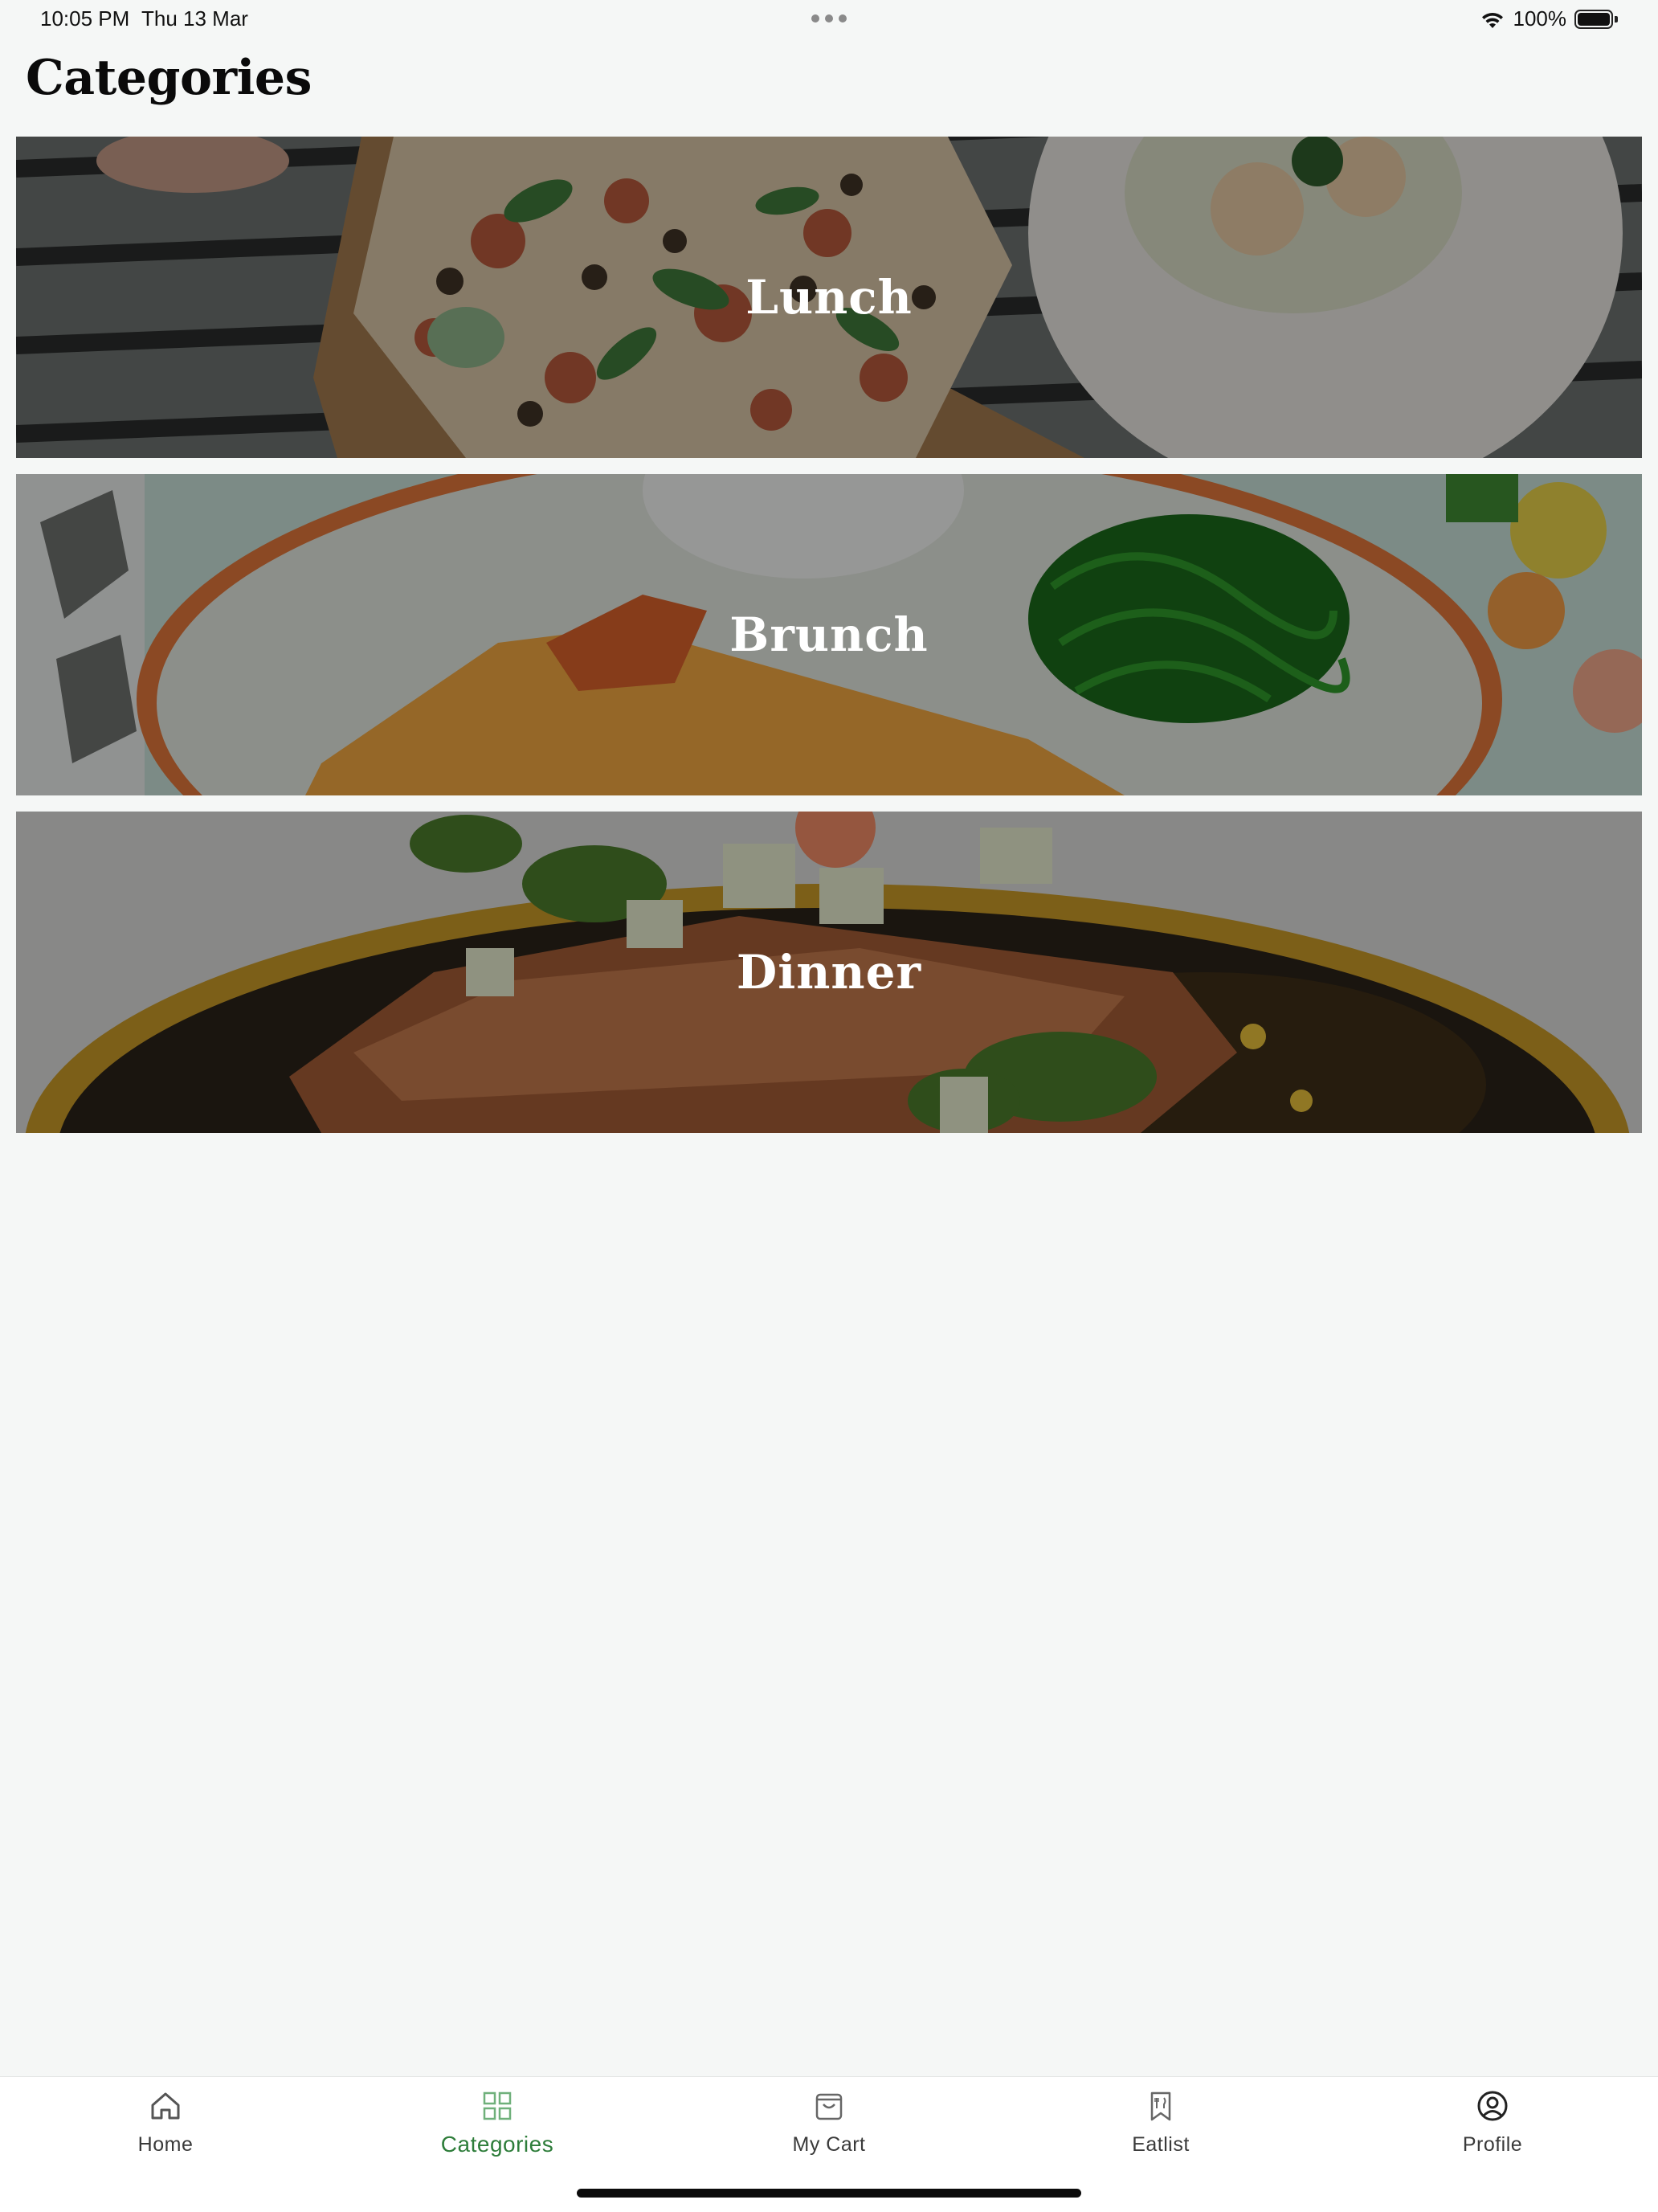 The height and width of the screenshot is (2212, 1658). I want to click on grid-icon, so click(497, 2106).